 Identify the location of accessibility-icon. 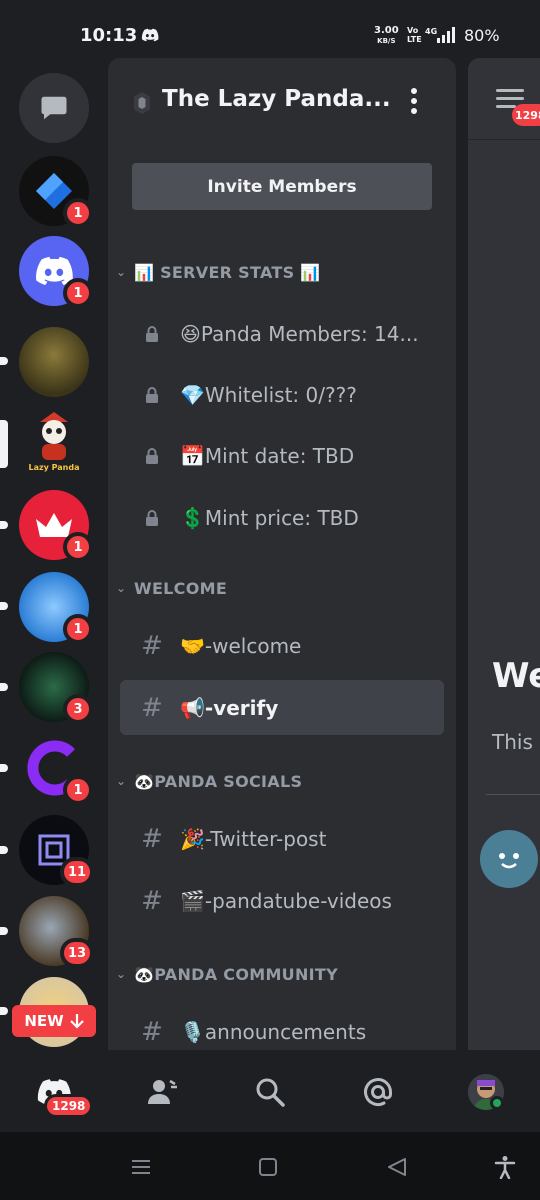
(505, 1167).